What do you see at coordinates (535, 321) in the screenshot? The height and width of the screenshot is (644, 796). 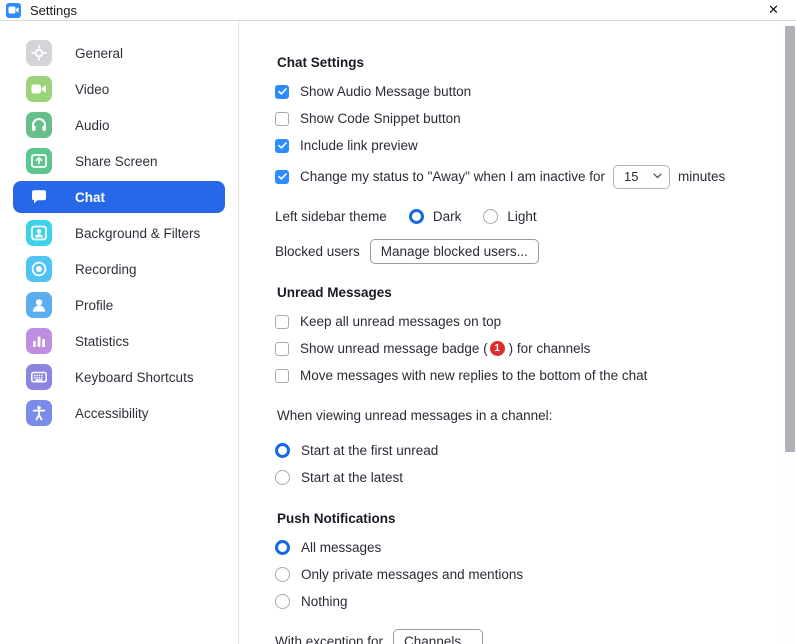 I see `option-keep-unread-on-top: Keep all unread messages on top` at bounding box center [535, 321].